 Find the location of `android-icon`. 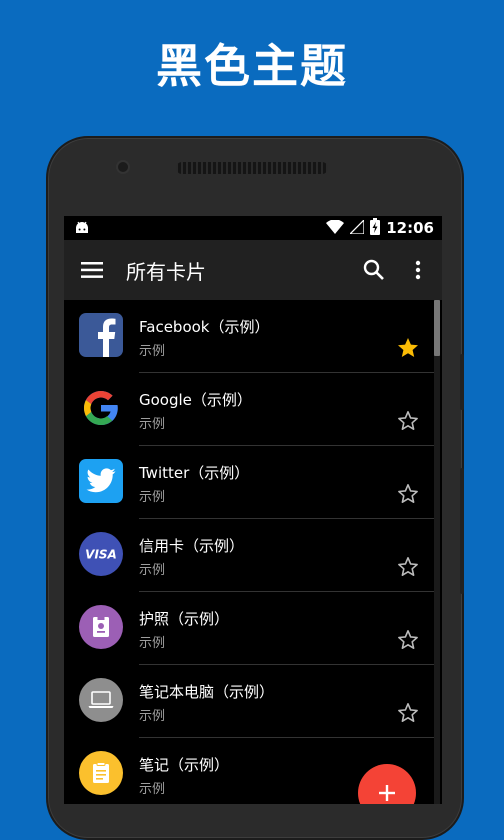

android-icon is located at coordinates (82, 227).